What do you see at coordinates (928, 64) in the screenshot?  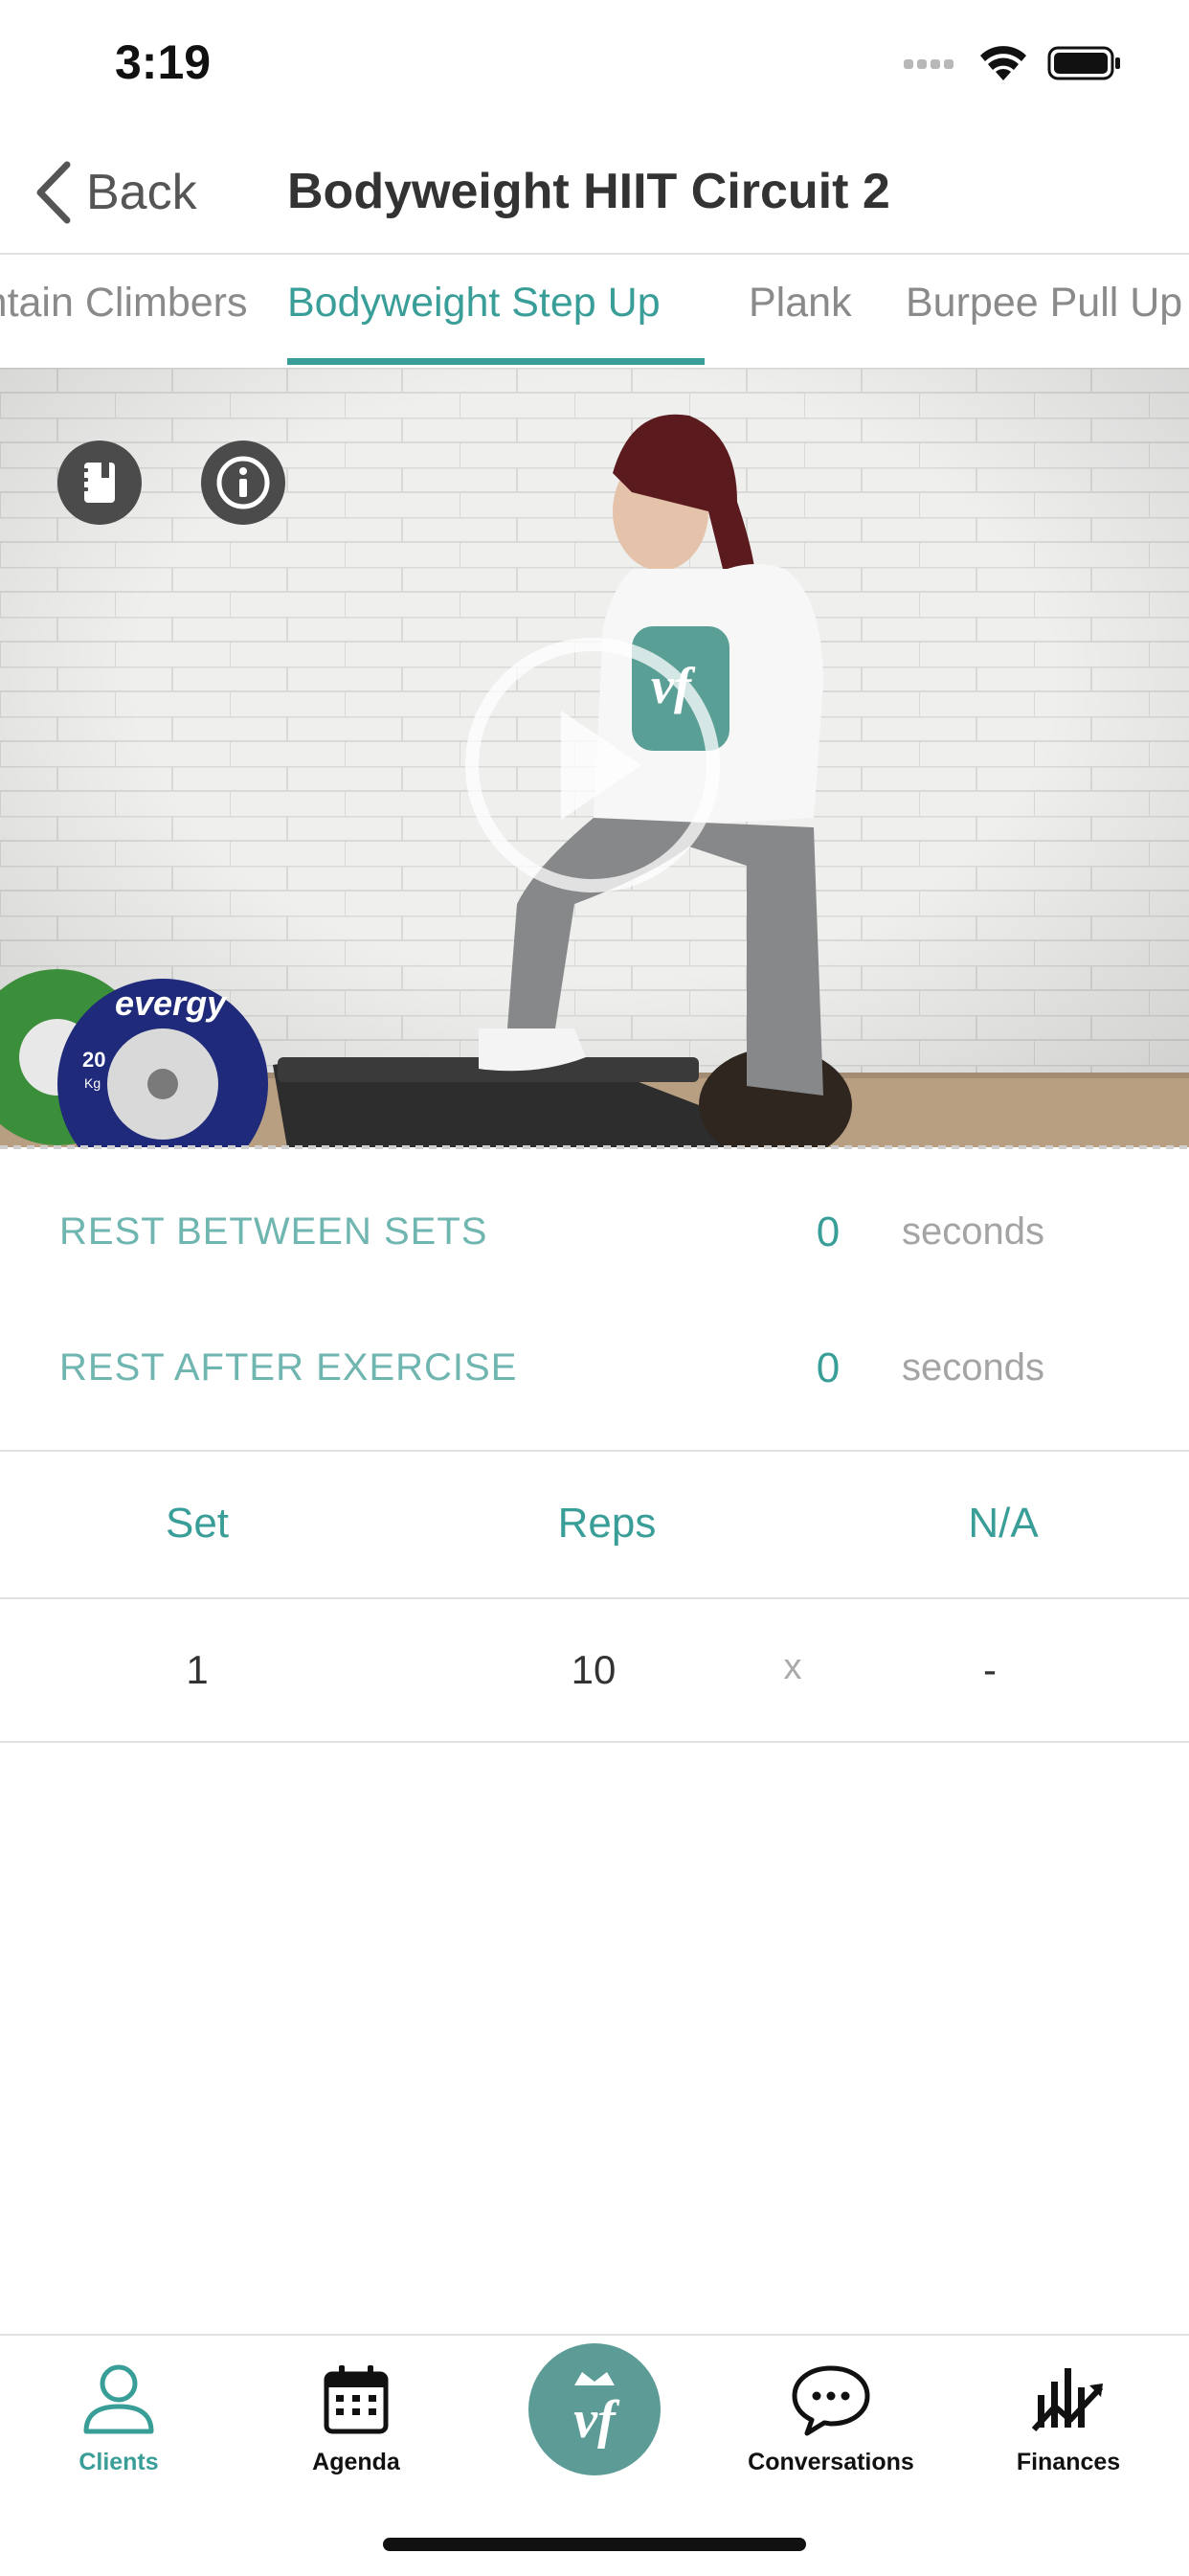 I see `cellular-signal-icon` at bounding box center [928, 64].